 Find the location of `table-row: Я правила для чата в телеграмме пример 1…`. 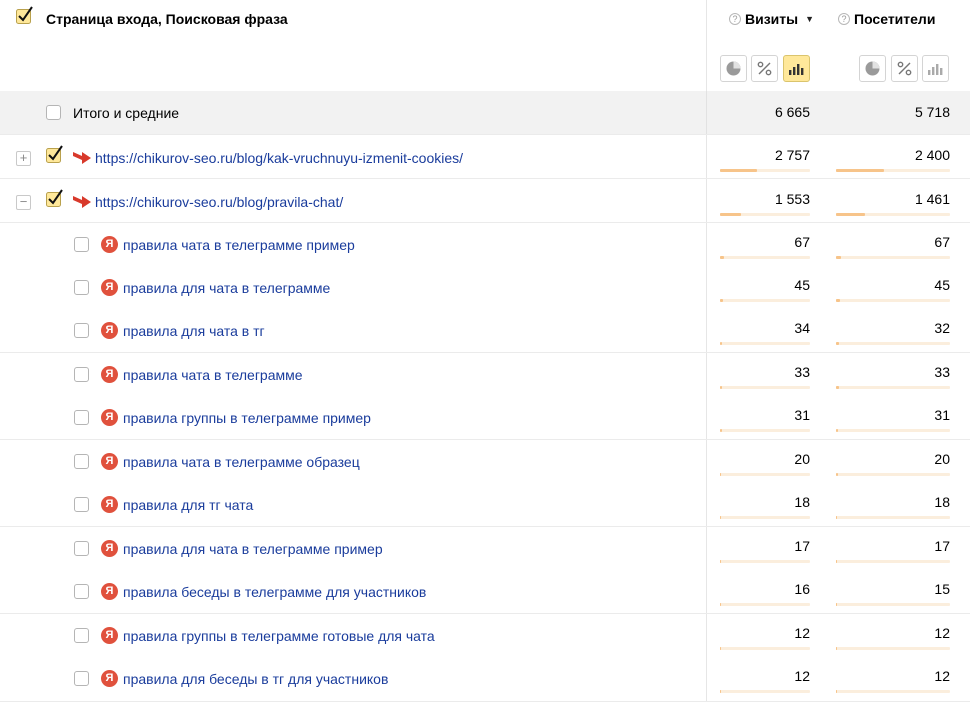

table-row: Я правила для чата в телеграмме пример 1… is located at coordinates (485, 549).